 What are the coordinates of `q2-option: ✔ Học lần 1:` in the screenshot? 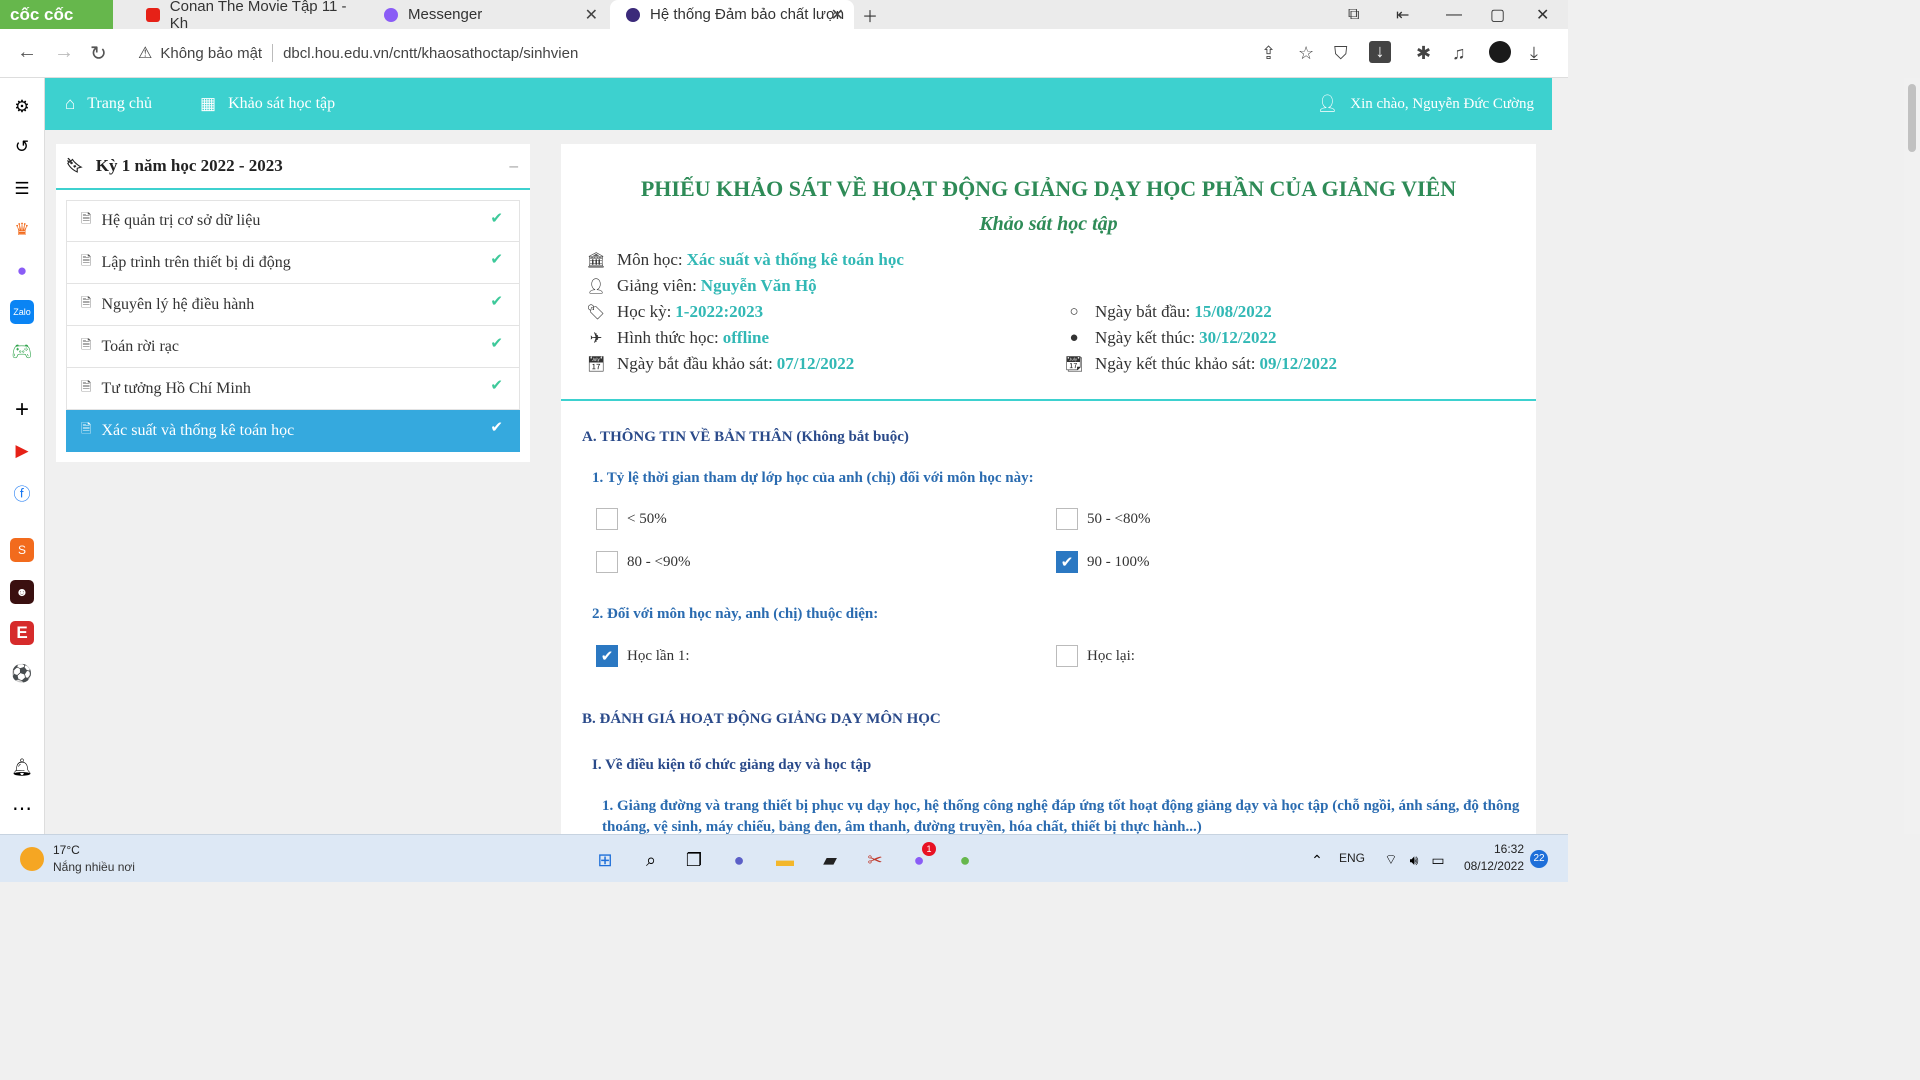 It's located at (642, 656).